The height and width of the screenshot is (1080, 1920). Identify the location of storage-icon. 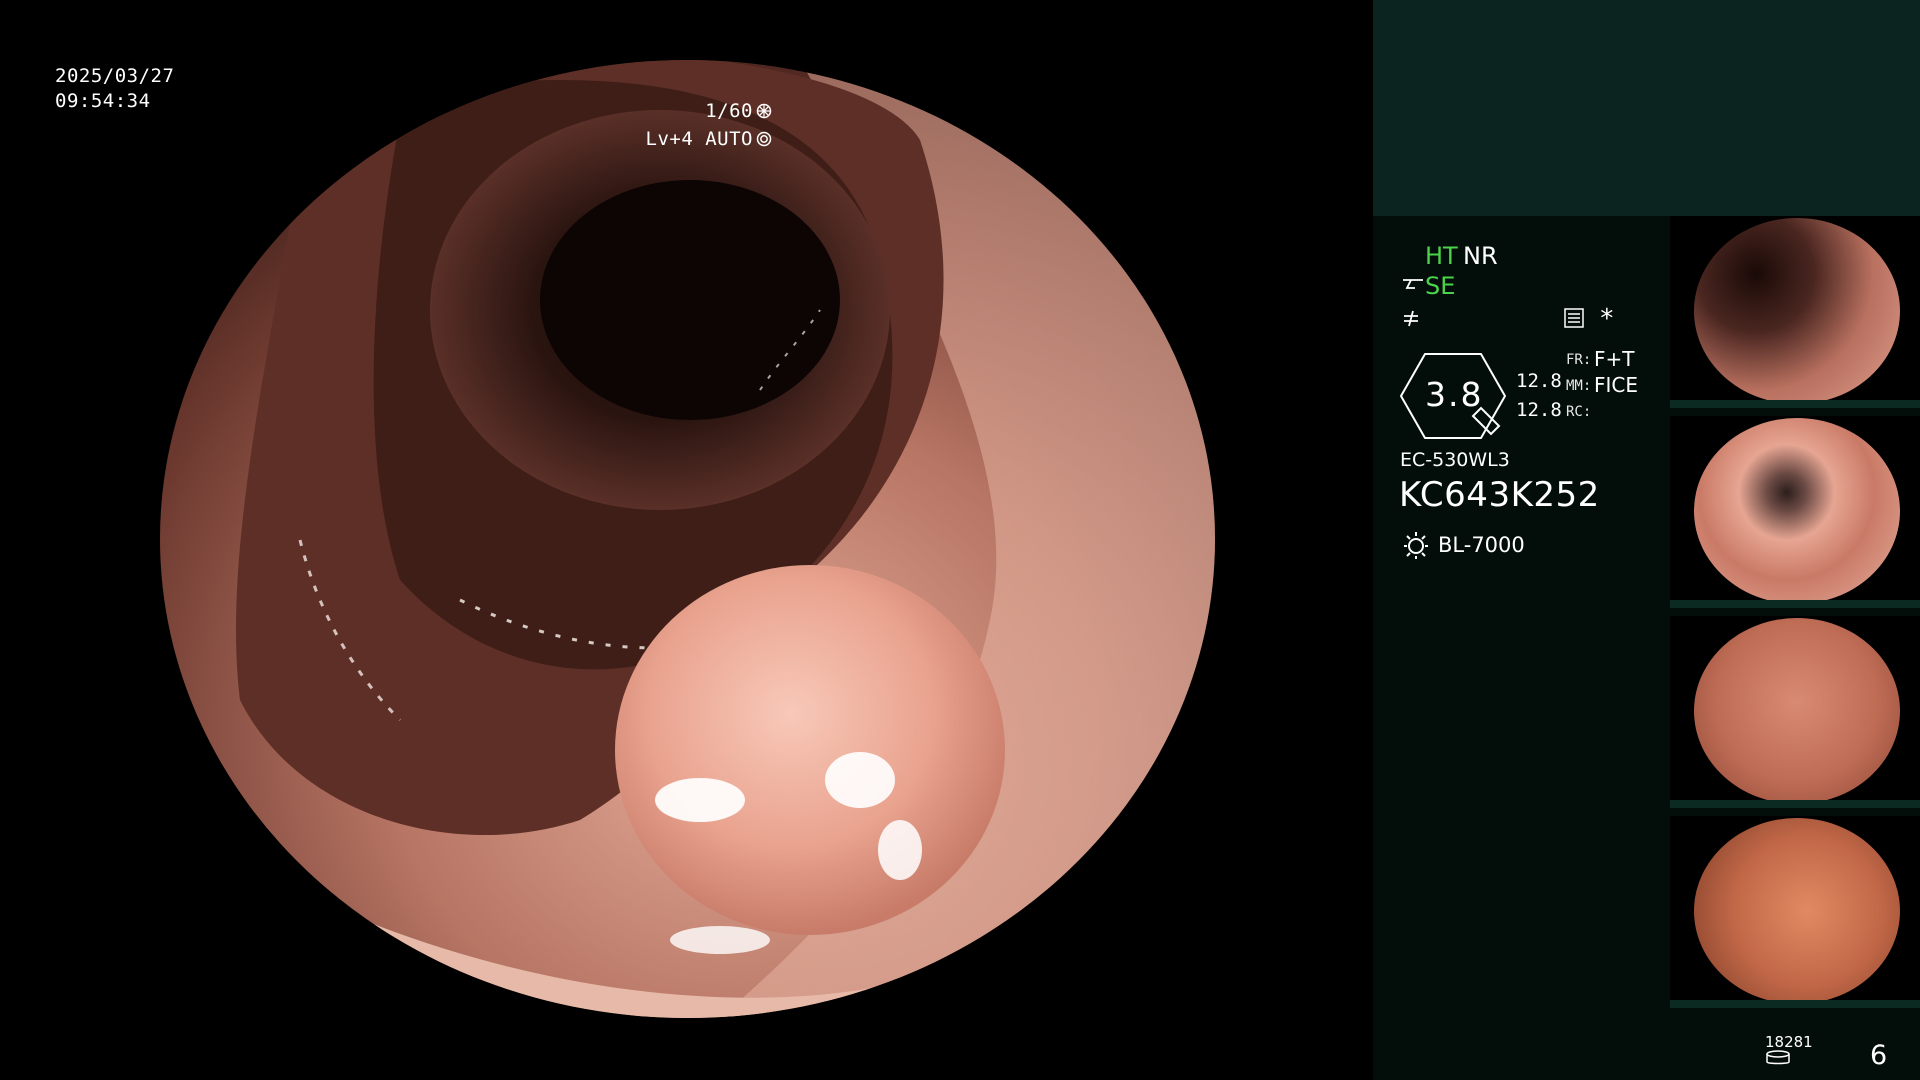
(1778, 1057).